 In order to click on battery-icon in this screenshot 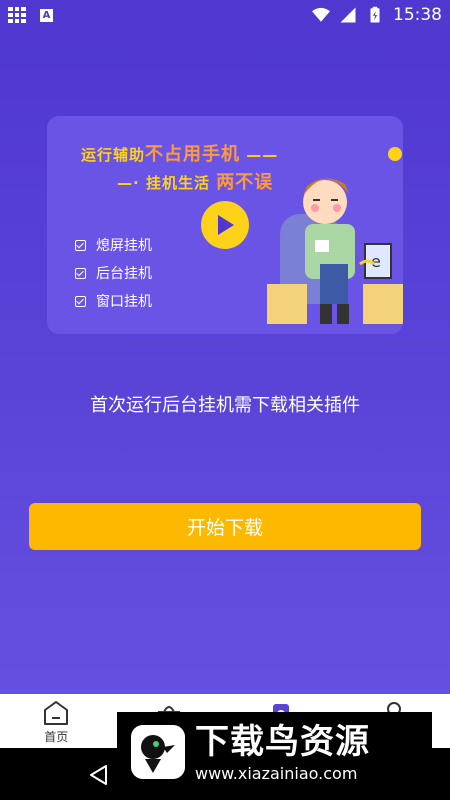, I will do `click(375, 14)`.